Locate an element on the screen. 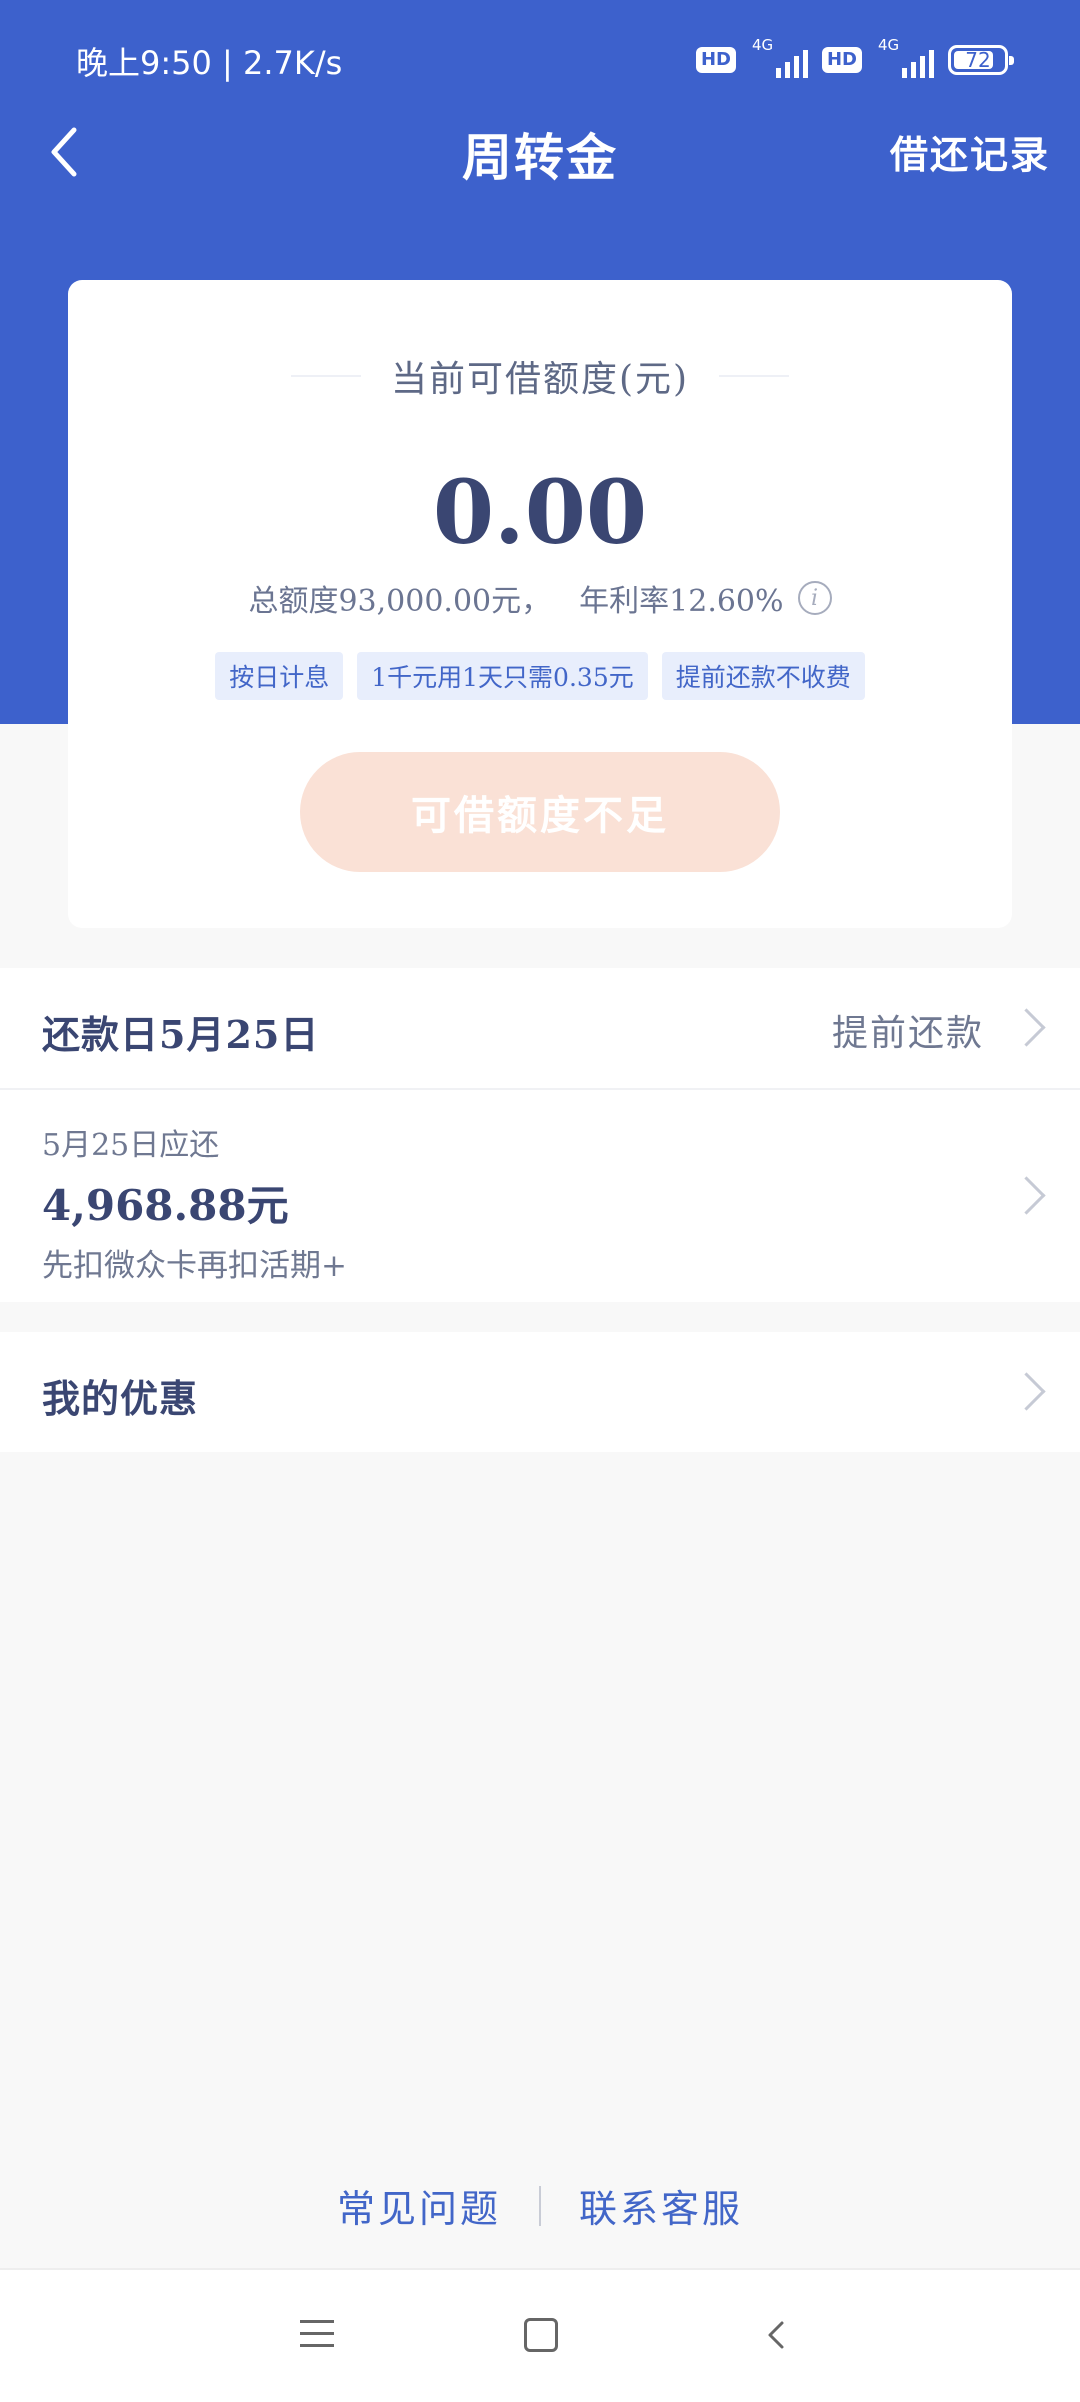  feature-tags: 按日计息 1千元用1天只需0.35元 提前还款不收费 is located at coordinates (540, 676).